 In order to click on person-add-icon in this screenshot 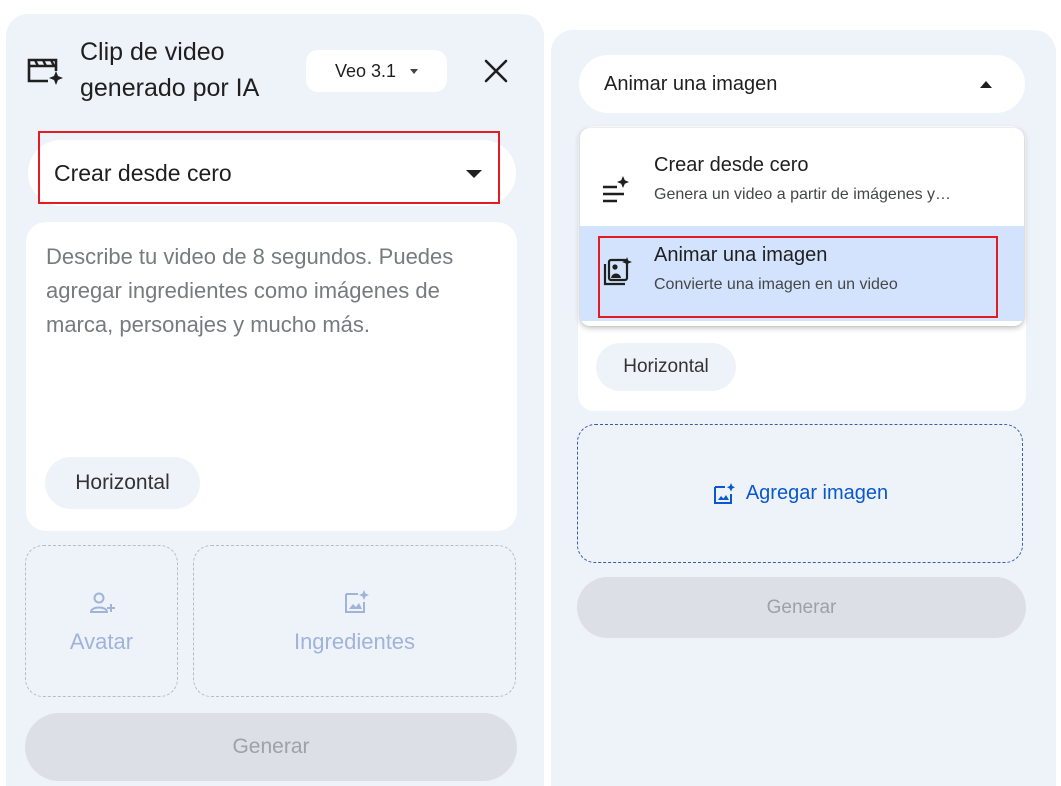, I will do `click(102, 602)`.